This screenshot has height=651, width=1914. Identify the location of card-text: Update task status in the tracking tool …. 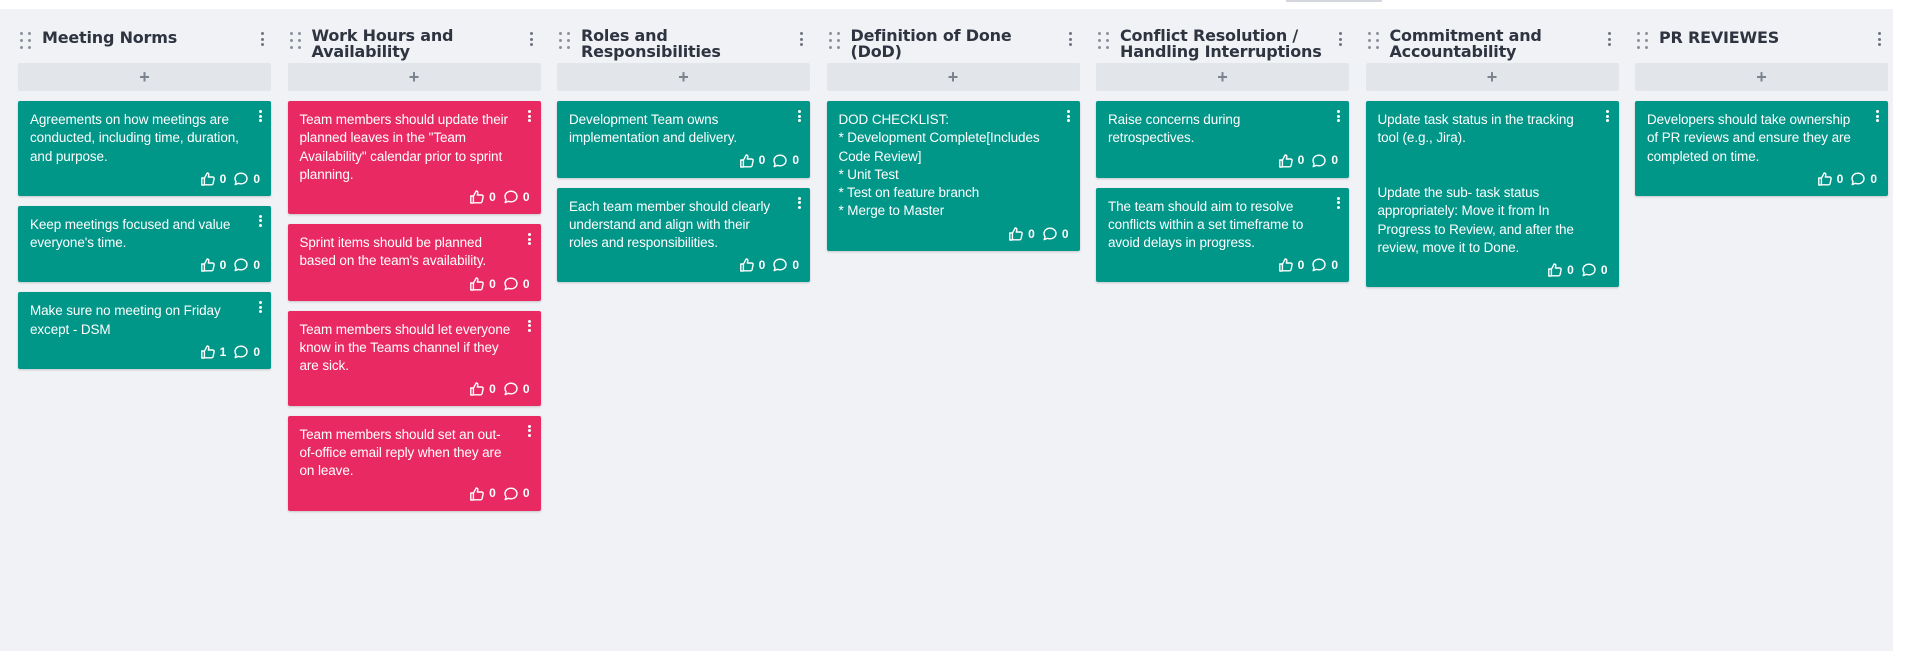
(1475, 184).